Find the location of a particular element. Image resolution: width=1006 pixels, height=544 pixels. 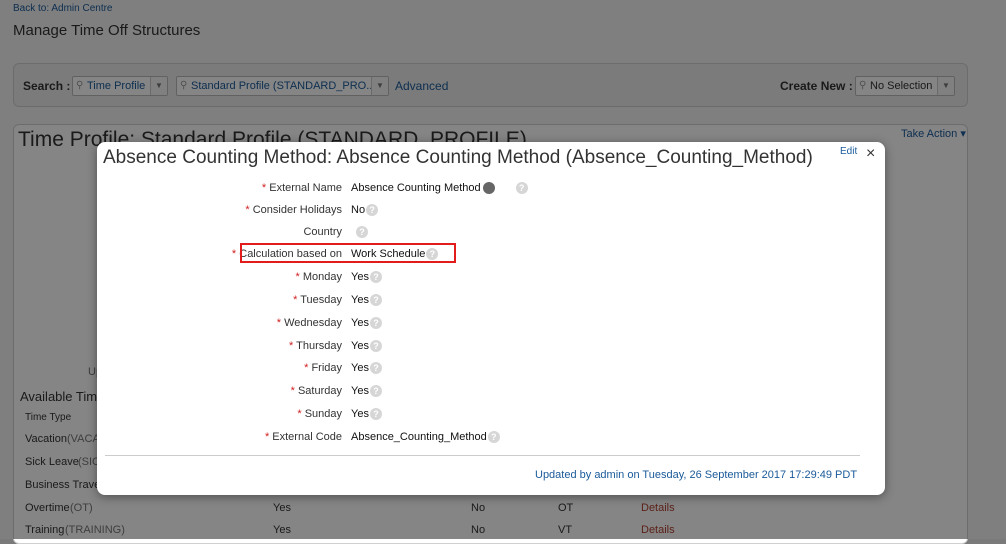

field-value: Absence_Counting_Method? is located at coordinates (425, 437).